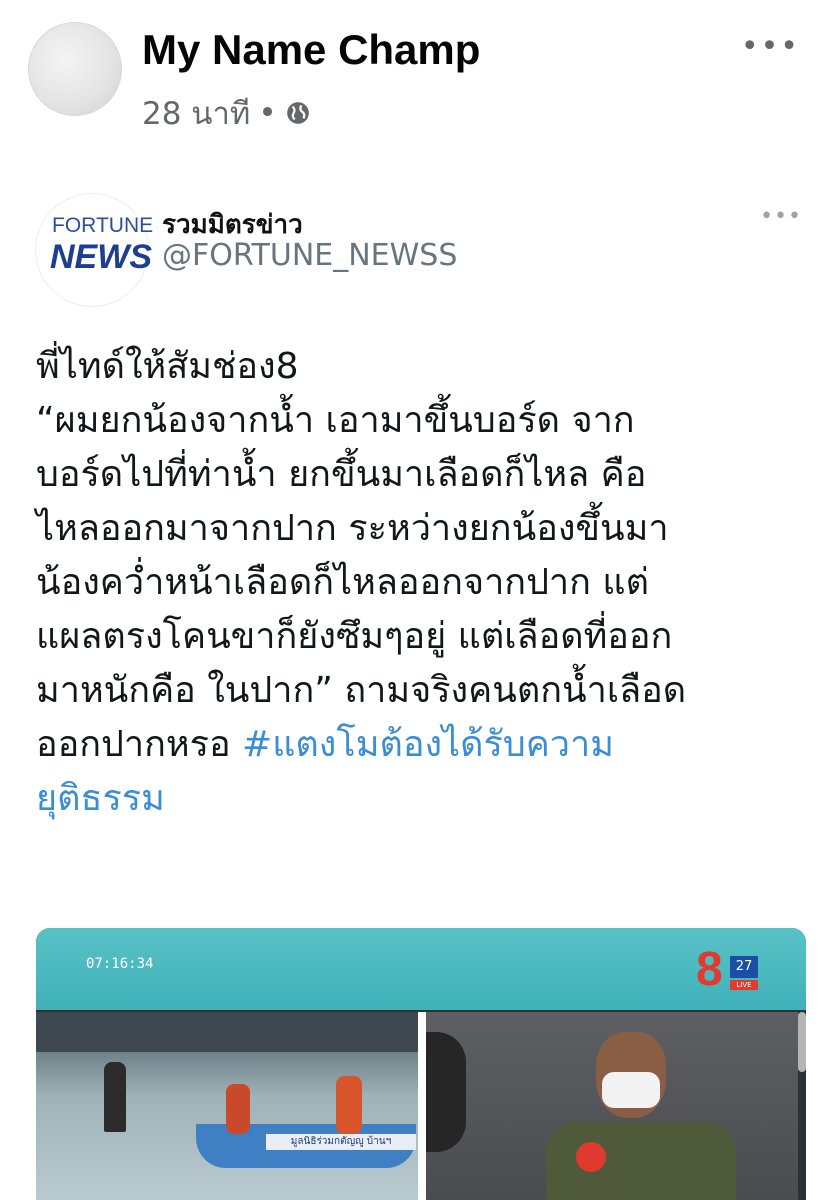 The image size is (830, 1200). Describe the element at coordinates (297, 113) in the screenshot. I see `globe-icon` at that location.